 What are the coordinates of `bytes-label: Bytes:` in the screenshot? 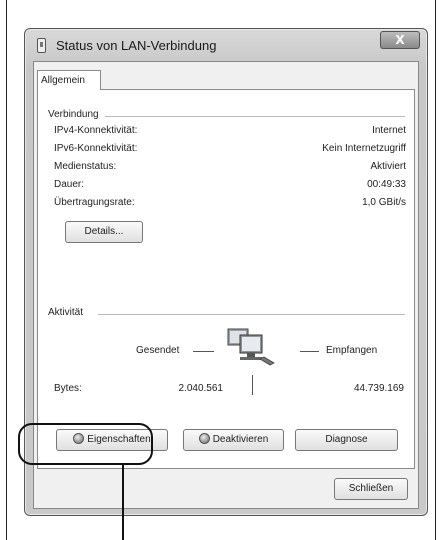 It's located at (68, 388).